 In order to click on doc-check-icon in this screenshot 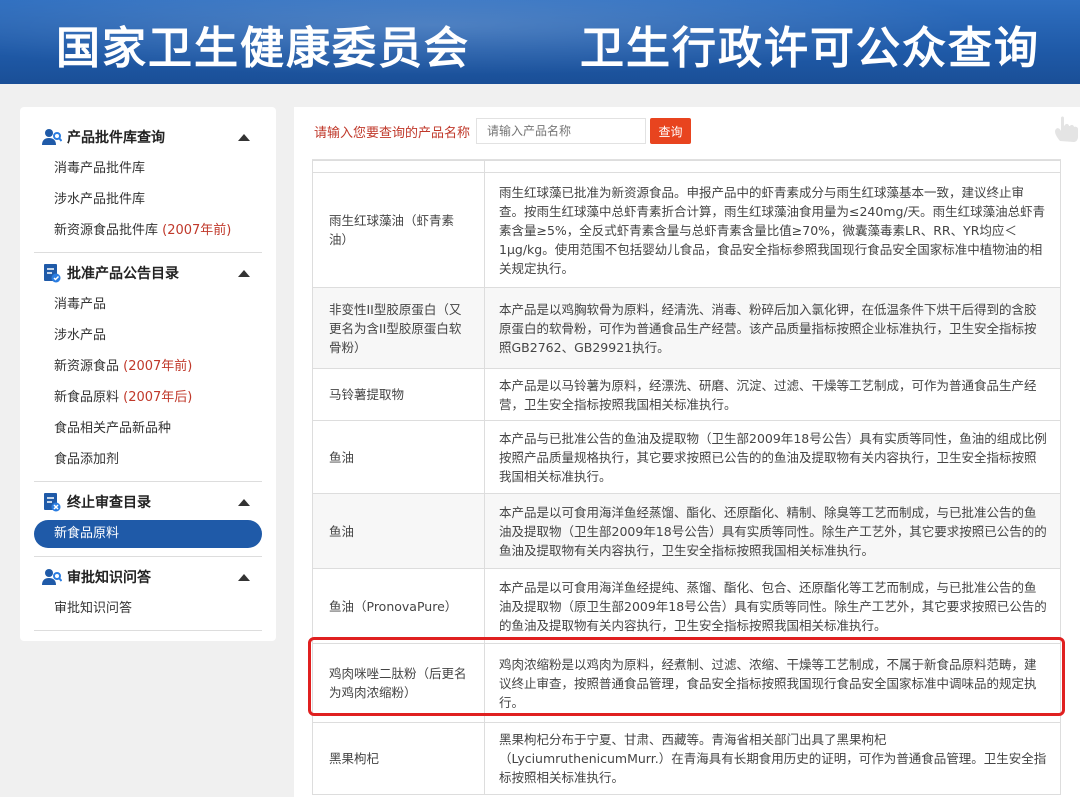, I will do `click(52, 273)`.